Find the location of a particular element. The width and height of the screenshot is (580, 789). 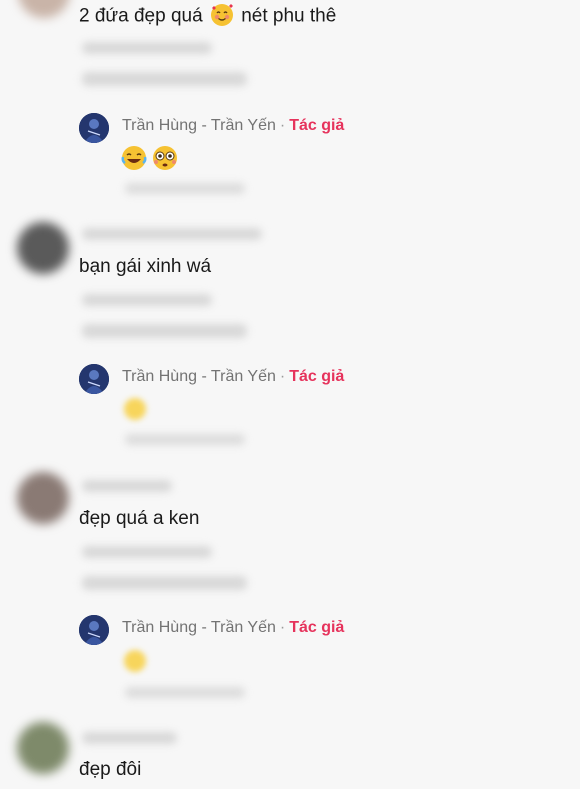

comment-text: 2 đứa đẹp quá nét phu thê is located at coordinates (207, 16).